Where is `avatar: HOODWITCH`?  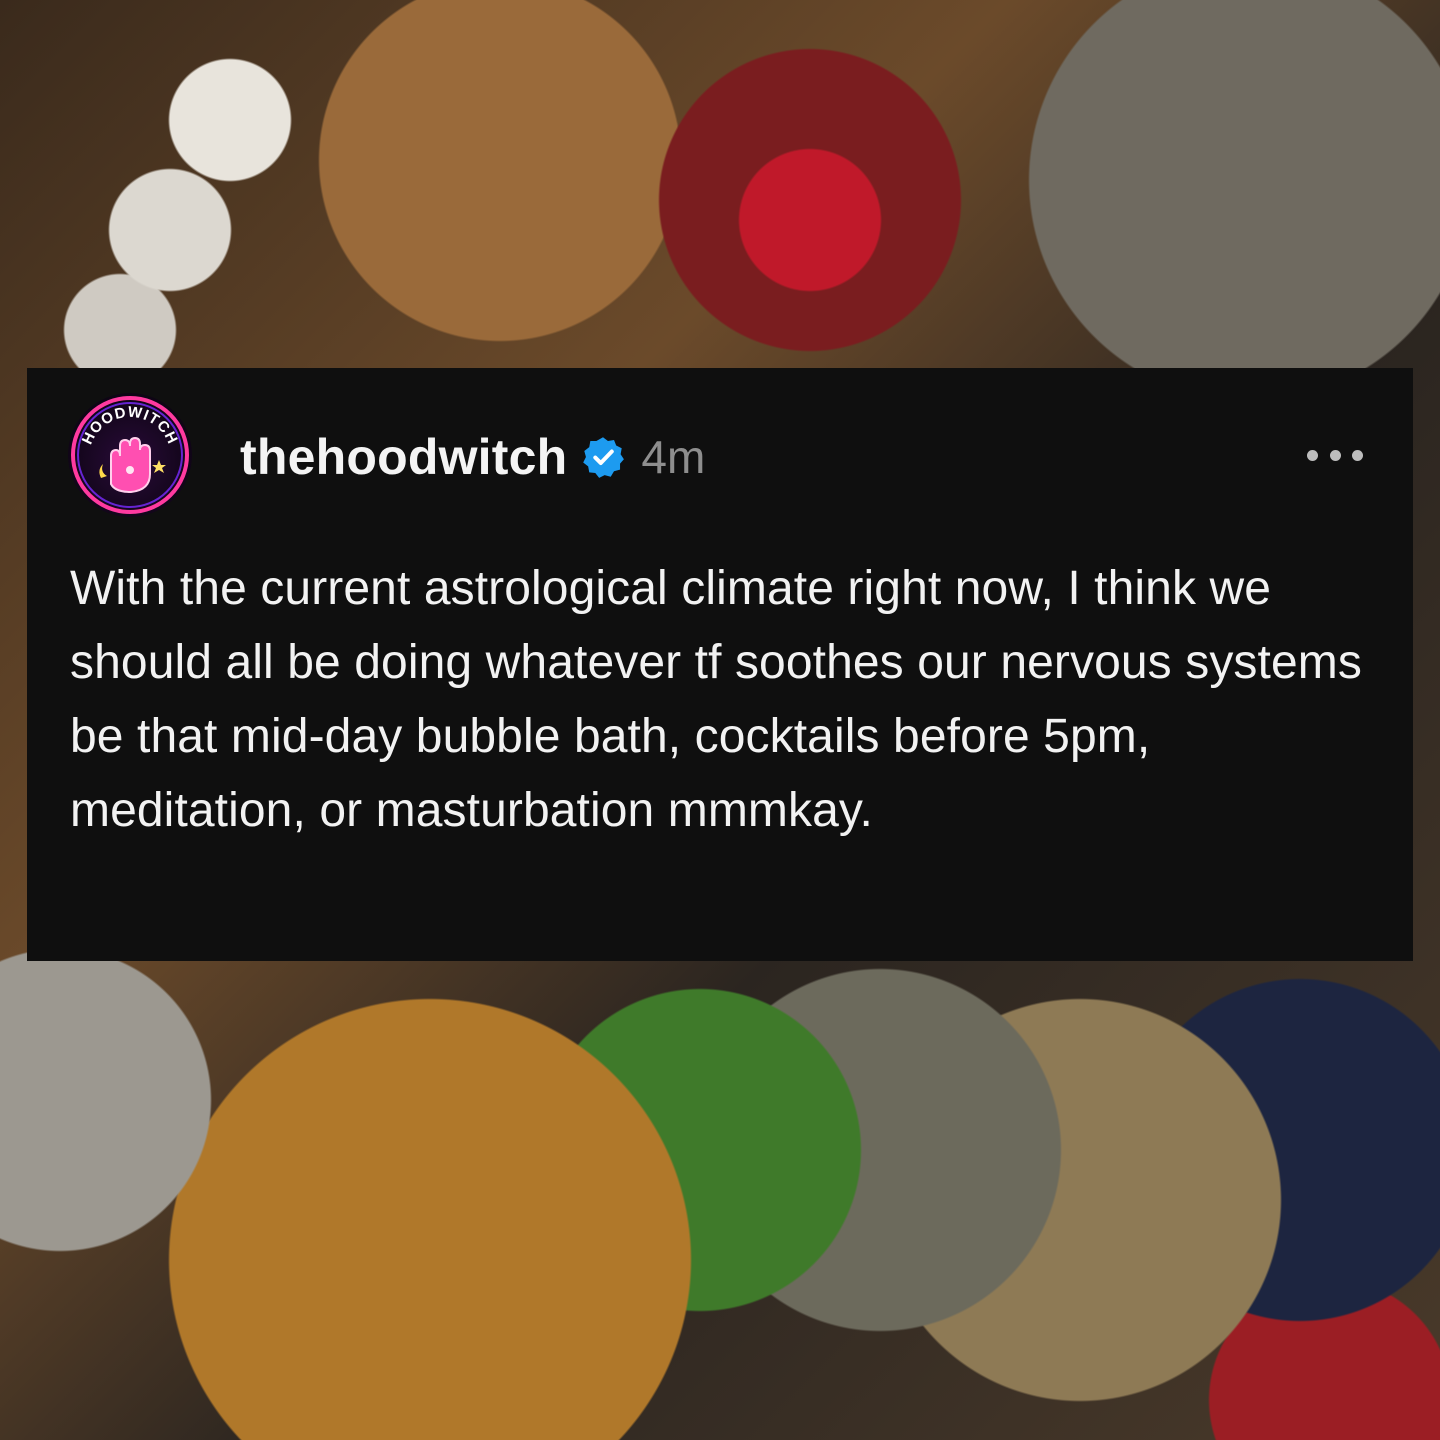 avatar: HOODWITCH is located at coordinates (130, 455).